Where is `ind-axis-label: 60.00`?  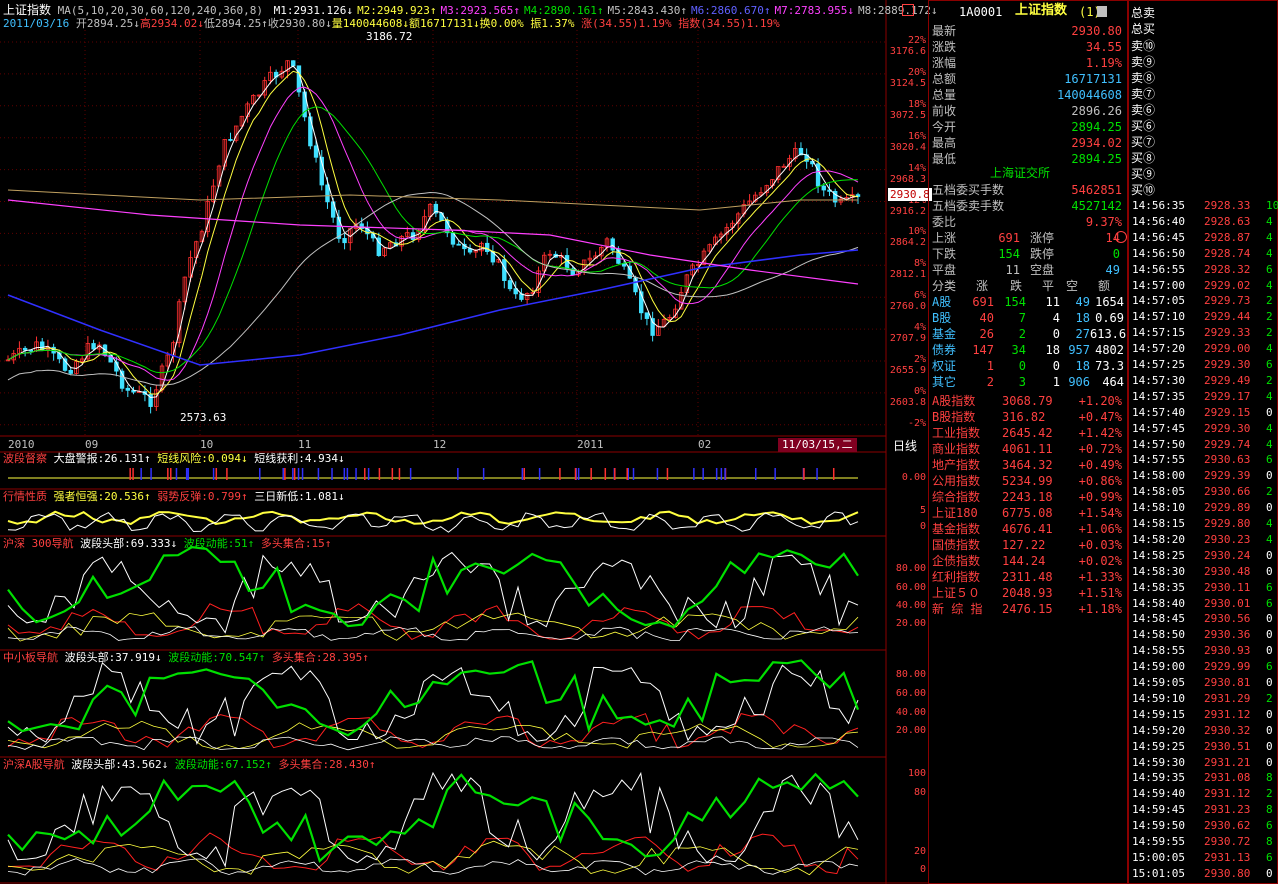 ind-axis-label: 60.00 is located at coordinates (910, 587).